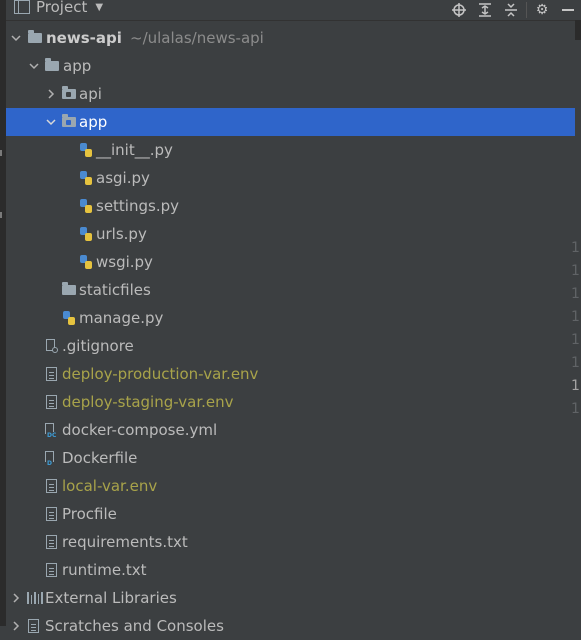 The image size is (581, 640). What do you see at coordinates (290, 318) in the screenshot?
I see `tree-item-manage-py: manage.py` at bounding box center [290, 318].